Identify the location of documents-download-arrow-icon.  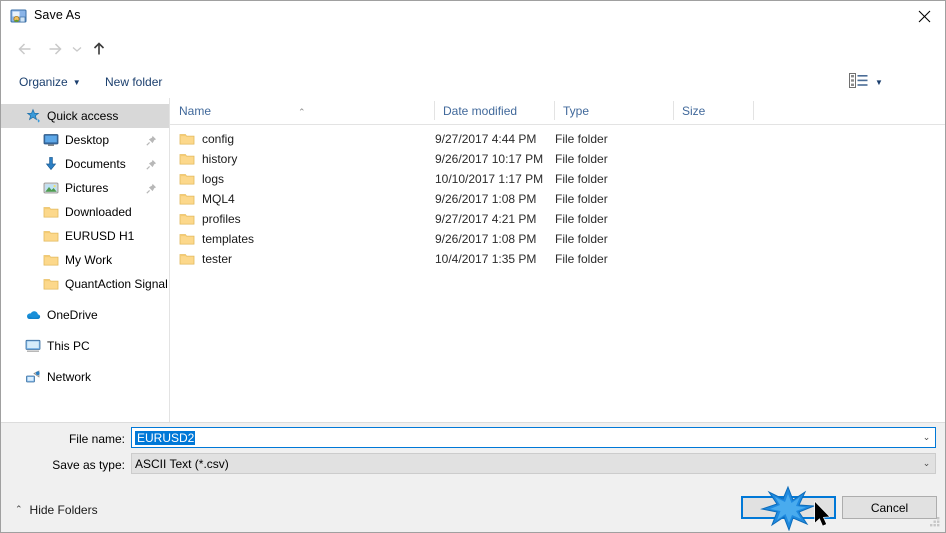
(51, 164).